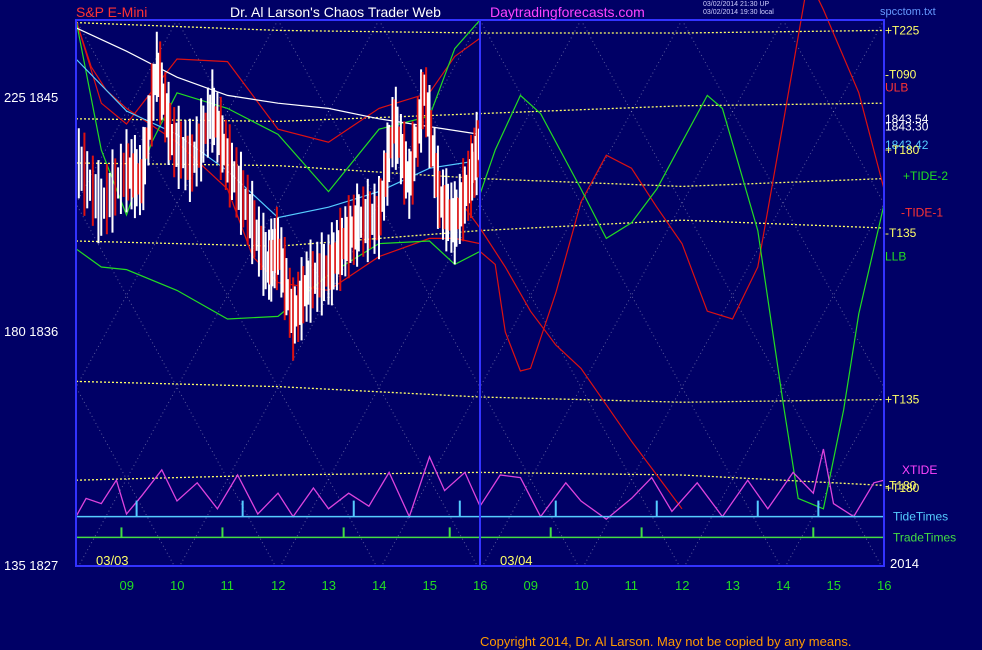 The height and width of the screenshot is (650, 982). I want to click on y-tick-label: 135 1827, so click(31, 565).